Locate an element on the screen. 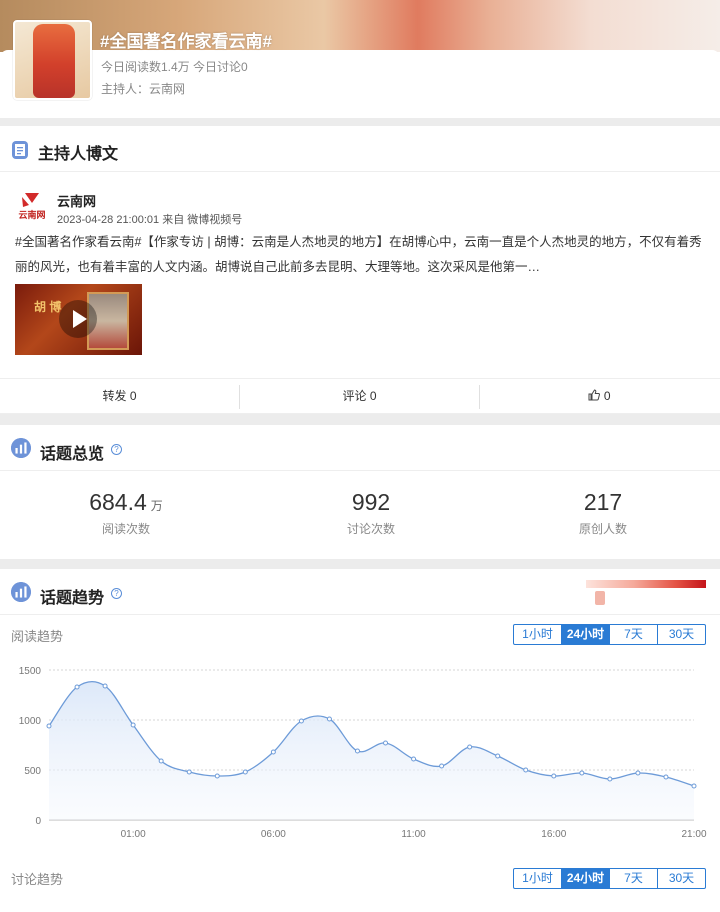 This screenshot has width=720, height=912. post-action-bar: 转发 0 评论 0 0 is located at coordinates (360, 396).